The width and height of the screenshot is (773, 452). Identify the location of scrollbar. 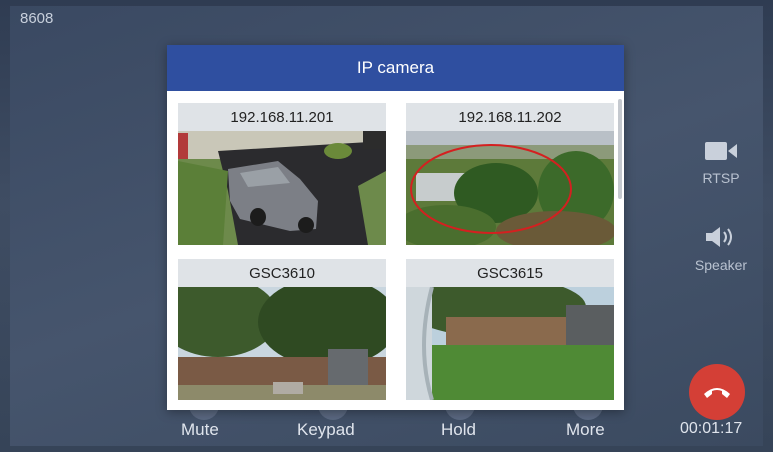
(620, 149).